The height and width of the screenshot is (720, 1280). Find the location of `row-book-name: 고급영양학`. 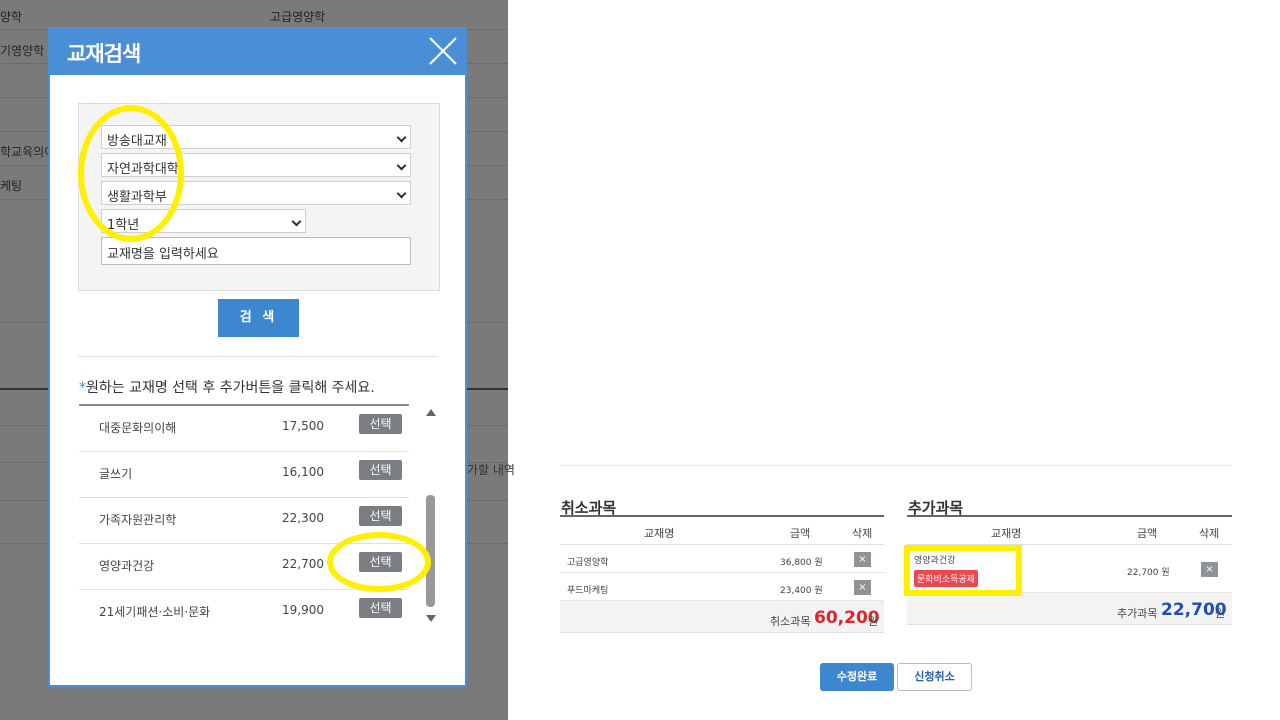

row-book-name: 고급영양학 is located at coordinates (588, 563).